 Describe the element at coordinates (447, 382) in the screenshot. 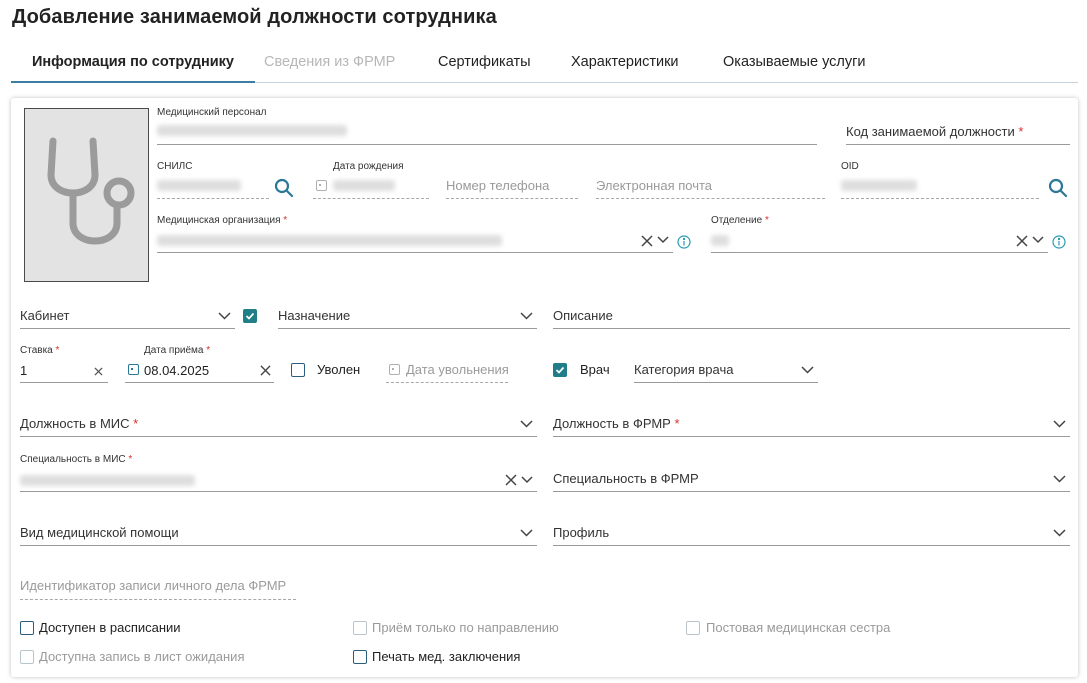

I see `dismissal-date-field` at that location.